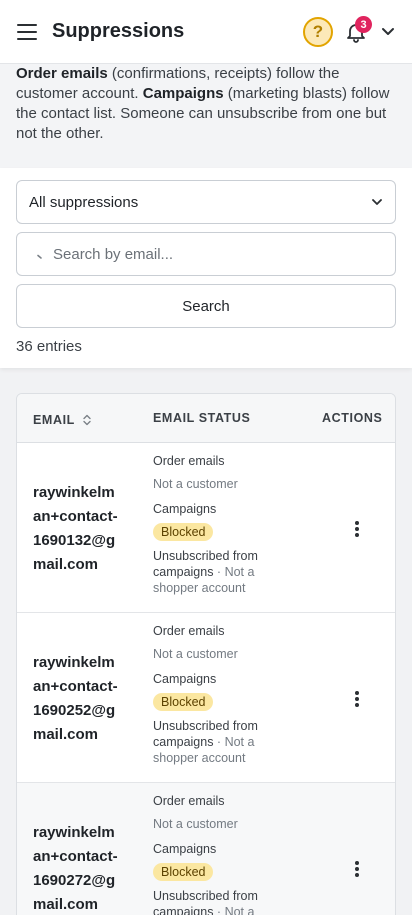 The width and height of the screenshot is (412, 915). What do you see at coordinates (202, 418) in the screenshot?
I see `email-status-column-header: EMAIL STATUS` at bounding box center [202, 418].